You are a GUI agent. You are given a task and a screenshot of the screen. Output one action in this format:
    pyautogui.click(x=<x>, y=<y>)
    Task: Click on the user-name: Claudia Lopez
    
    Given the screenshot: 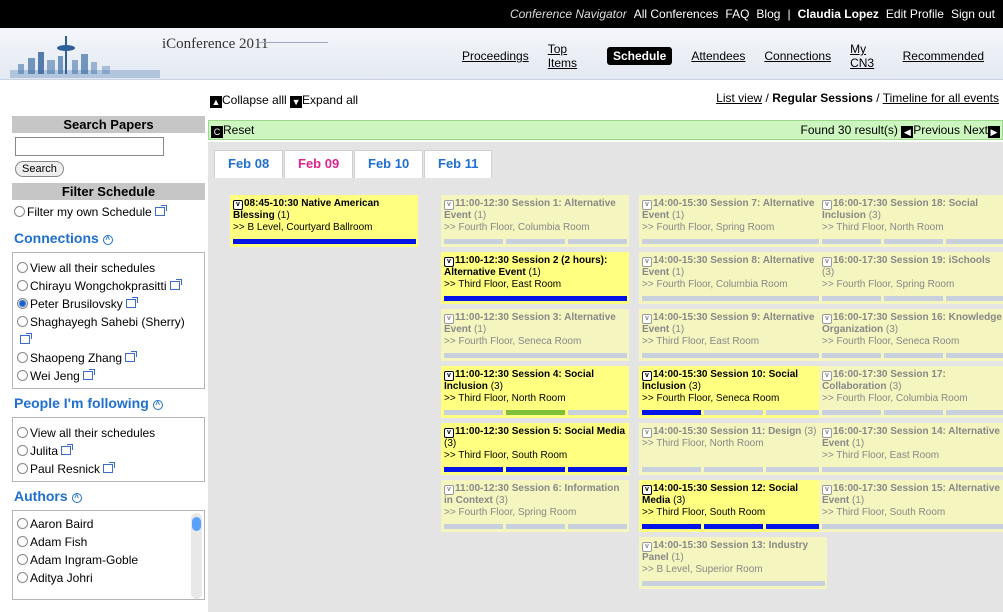 What is the action you would take?
    pyautogui.click(x=838, y=14)
    